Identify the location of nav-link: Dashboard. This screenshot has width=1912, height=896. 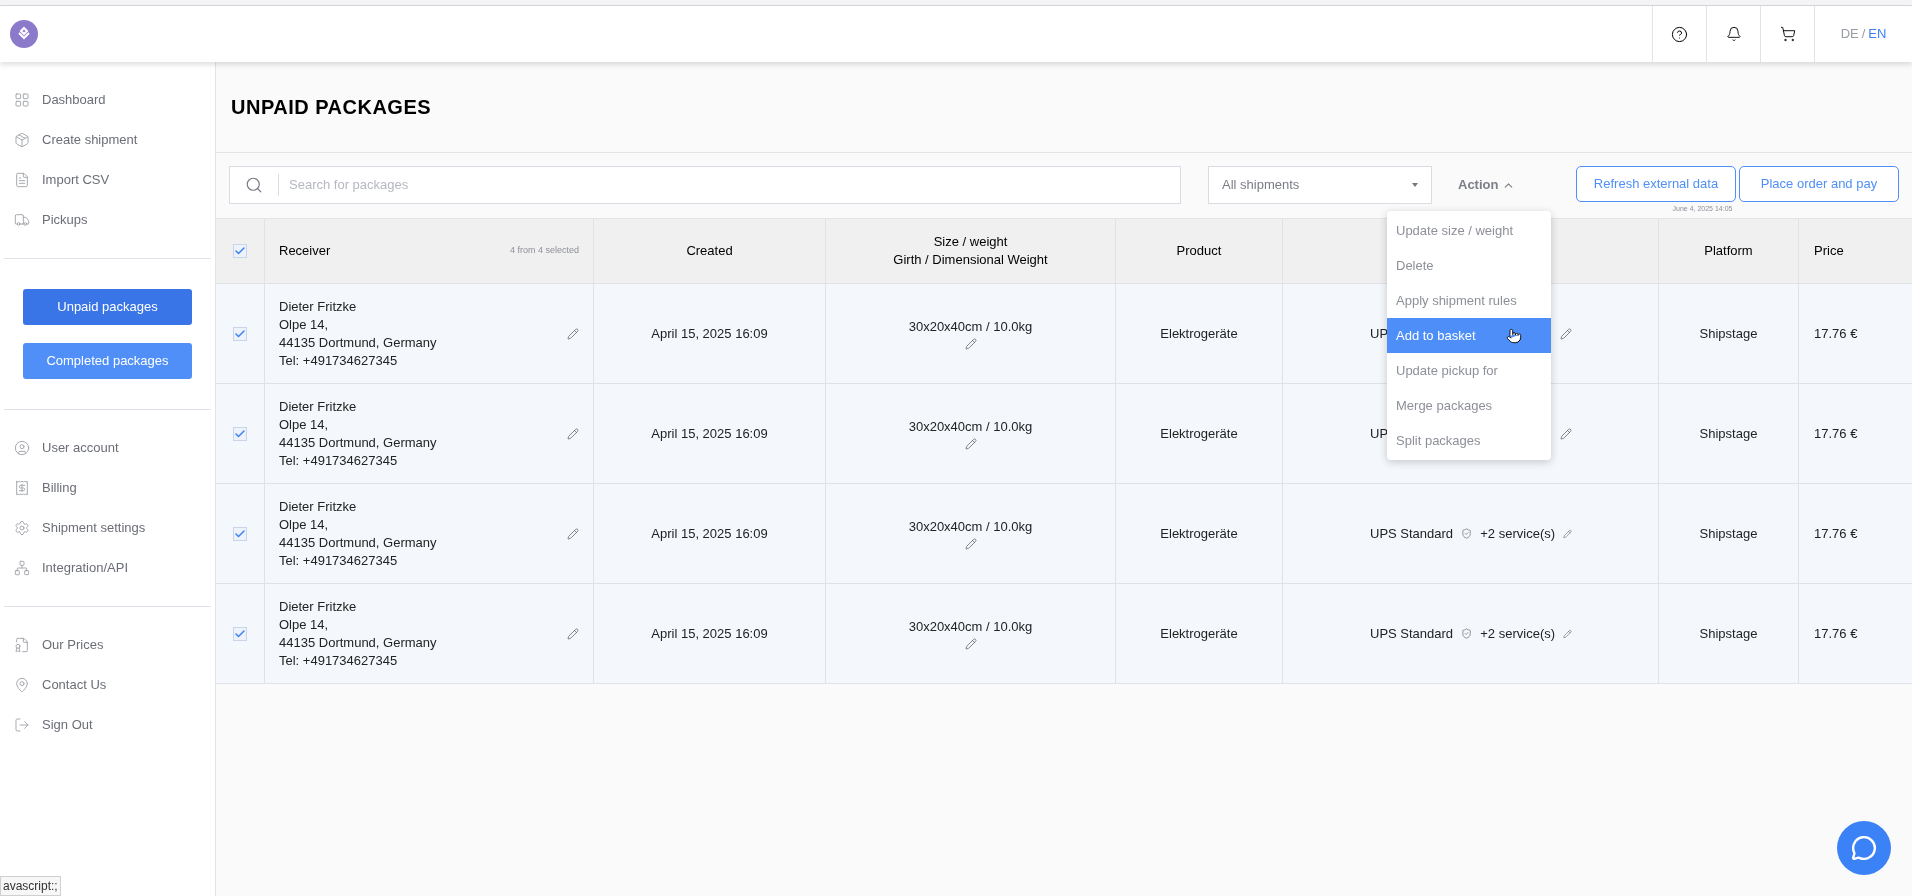
(74, 100).